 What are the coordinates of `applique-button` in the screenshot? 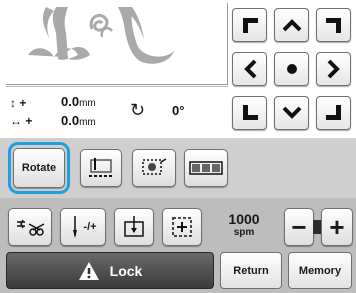 It's located at (154, 168).